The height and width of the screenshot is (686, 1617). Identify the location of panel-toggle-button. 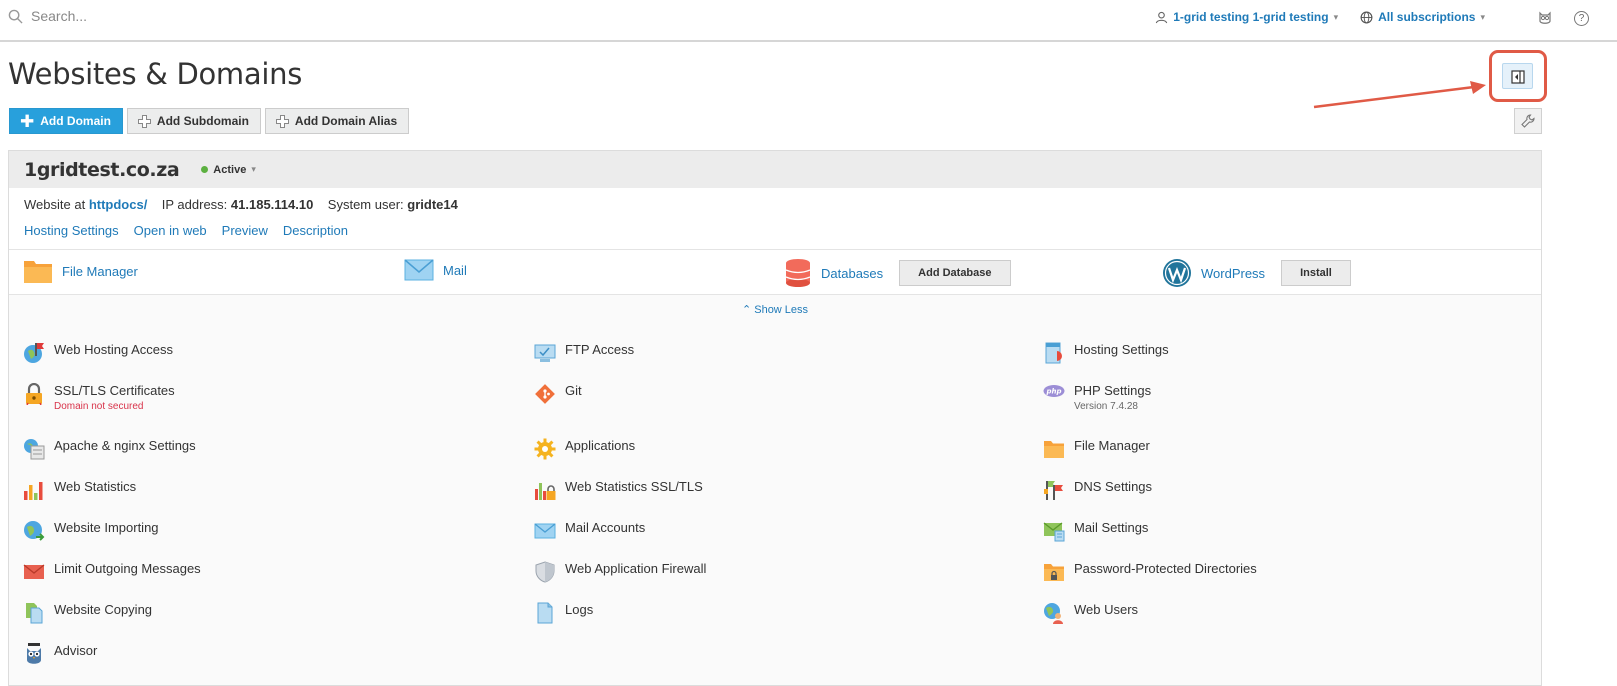
(1517, 76).